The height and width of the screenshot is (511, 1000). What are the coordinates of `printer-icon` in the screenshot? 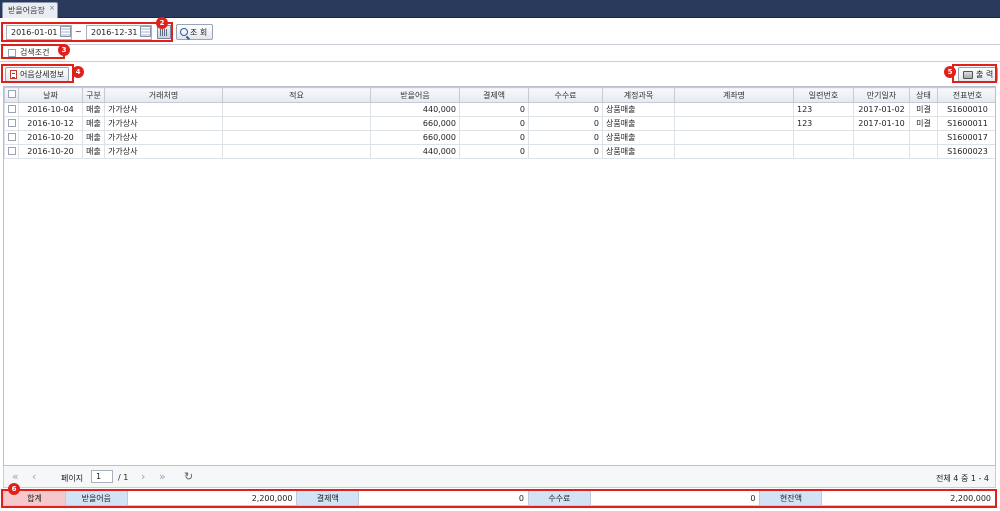 It's located at (968, 74).